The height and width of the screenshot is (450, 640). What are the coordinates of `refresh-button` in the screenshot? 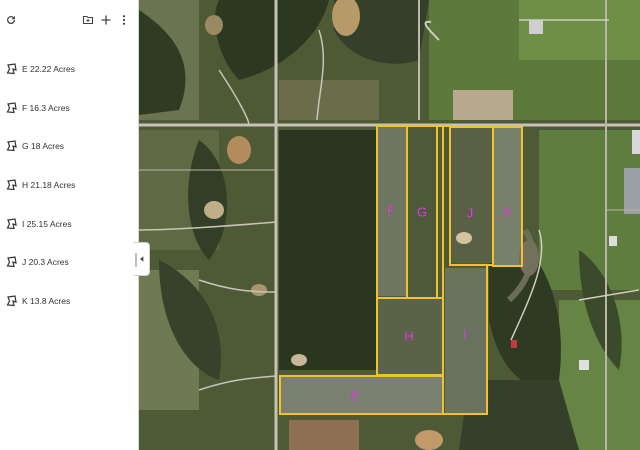 It's located at (11, 20).